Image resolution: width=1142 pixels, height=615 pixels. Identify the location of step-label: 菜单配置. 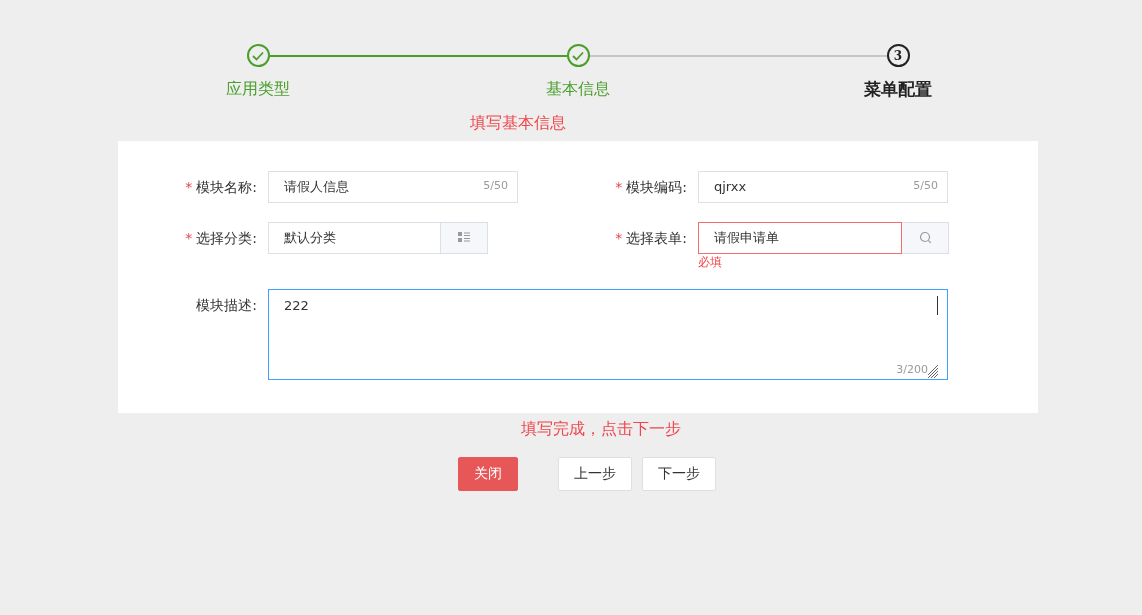
(898, 89).